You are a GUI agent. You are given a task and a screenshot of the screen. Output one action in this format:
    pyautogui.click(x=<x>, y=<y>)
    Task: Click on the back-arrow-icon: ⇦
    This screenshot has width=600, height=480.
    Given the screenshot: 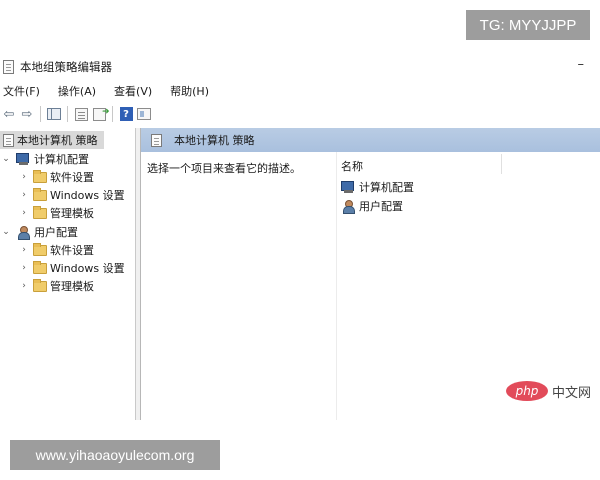 What is the action you would take?
    pyautogui.click(x=9, y=114)
    